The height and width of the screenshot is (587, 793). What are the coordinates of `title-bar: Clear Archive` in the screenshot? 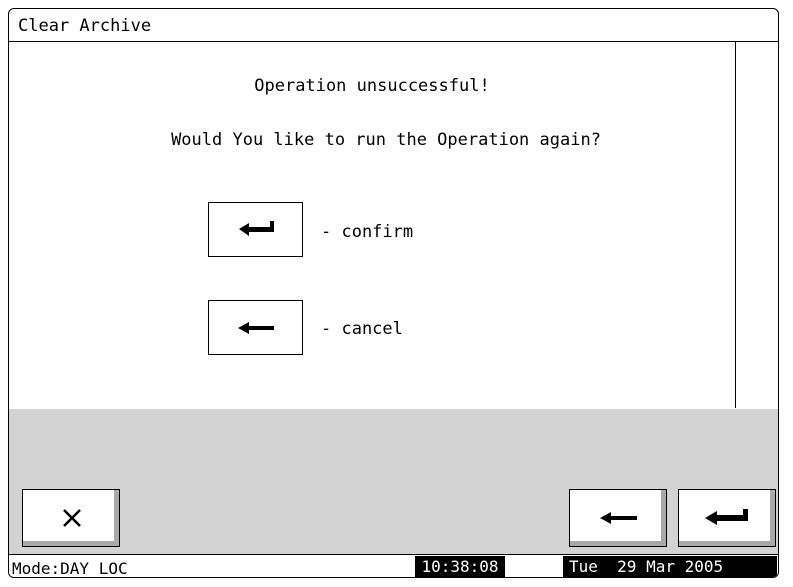 It's located at (393, 25).